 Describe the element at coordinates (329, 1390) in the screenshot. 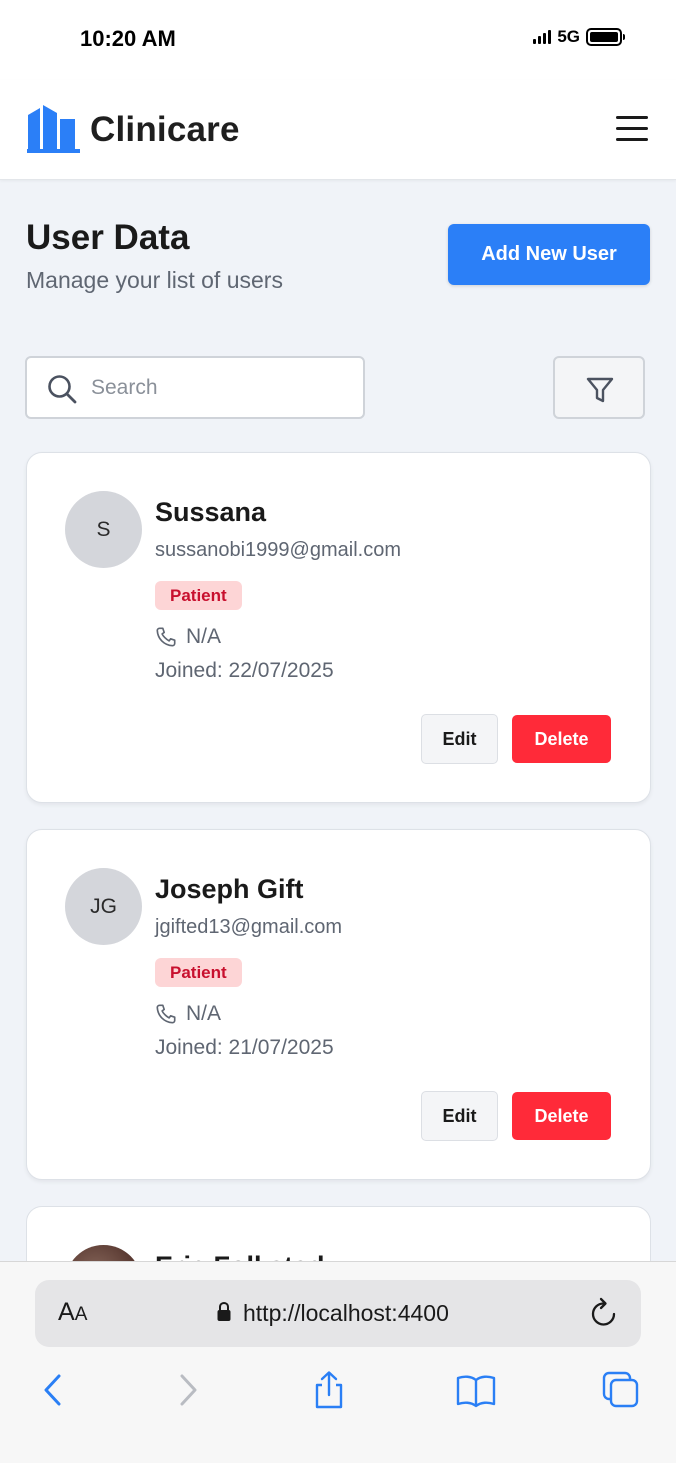

I see `share-icon` at that location.